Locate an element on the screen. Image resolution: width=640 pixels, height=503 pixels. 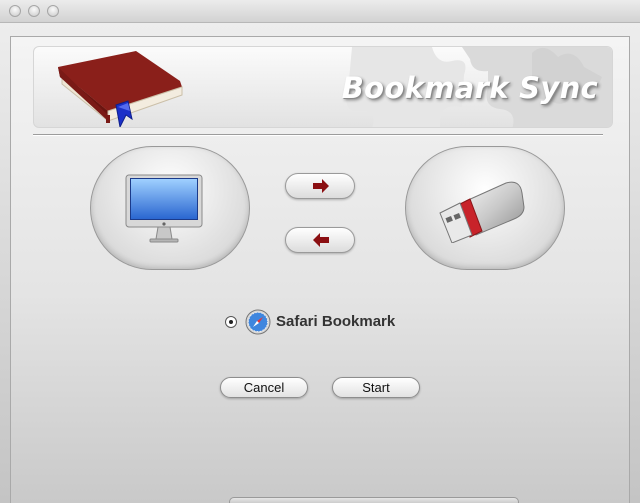
arrow-left-icon is located at coordinates (321, 240).